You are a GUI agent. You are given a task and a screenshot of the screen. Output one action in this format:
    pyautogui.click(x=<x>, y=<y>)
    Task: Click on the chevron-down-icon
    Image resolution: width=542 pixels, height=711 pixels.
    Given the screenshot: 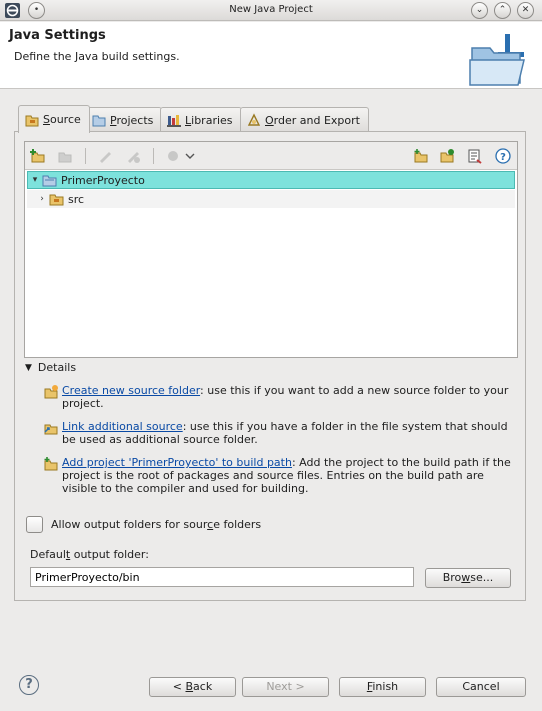 What is the action you would take?
    pyautogui.click(x=190, y=156)
    